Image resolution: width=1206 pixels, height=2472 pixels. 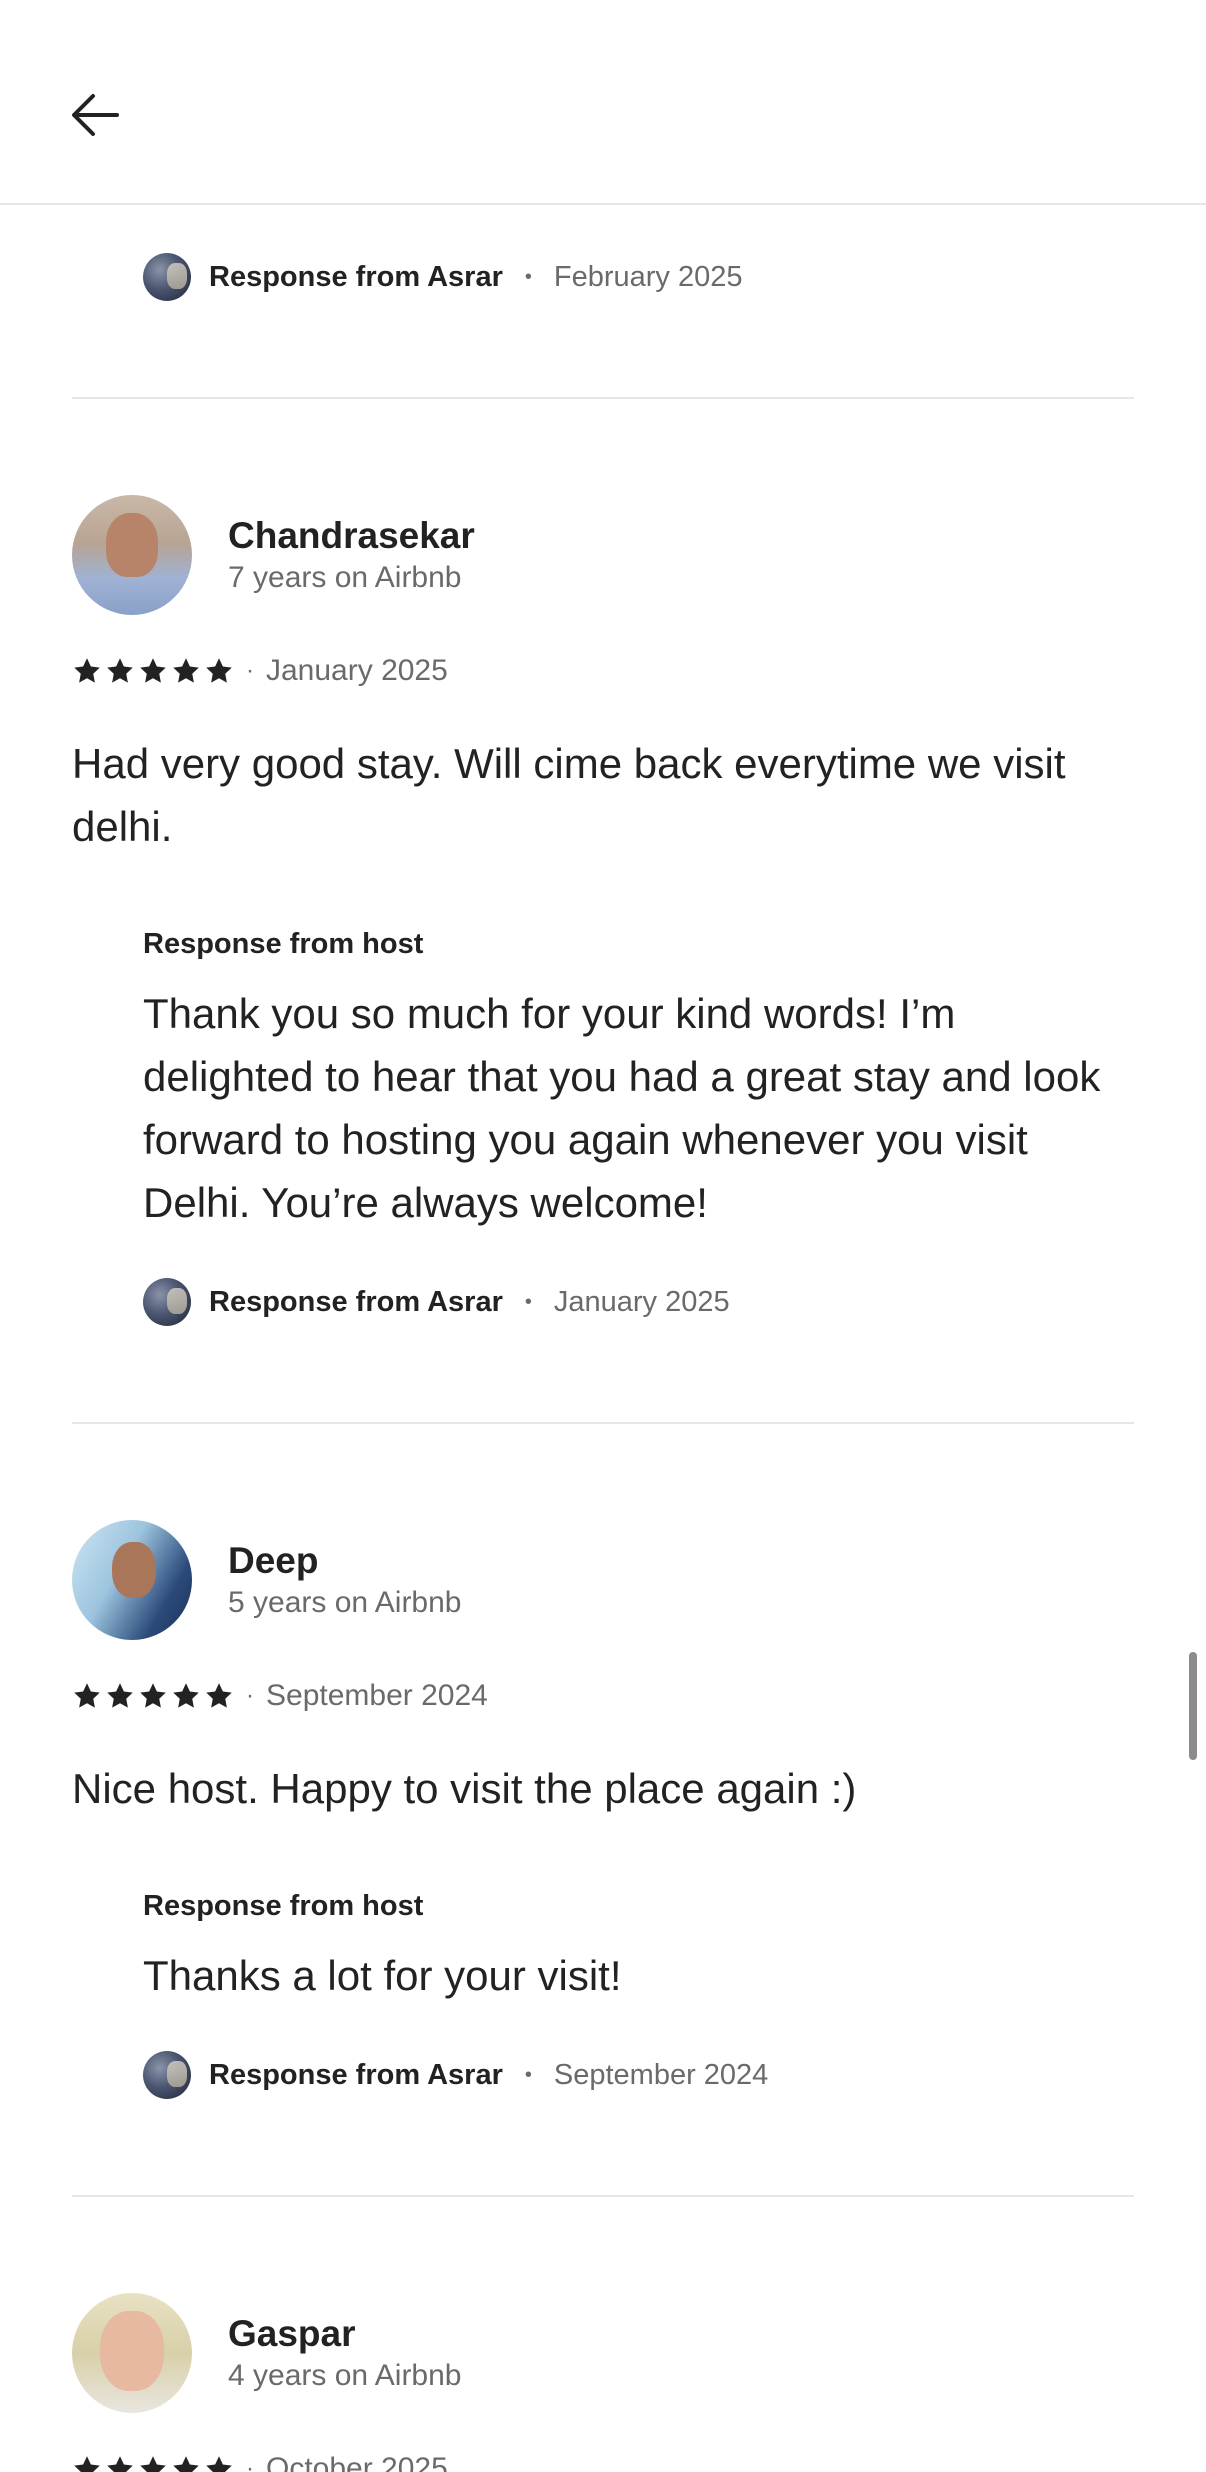 What do you see at coordinates (377, 1695) in the screenshot?
I see `review-date: September 2024` at bounding box center [377, 1695].